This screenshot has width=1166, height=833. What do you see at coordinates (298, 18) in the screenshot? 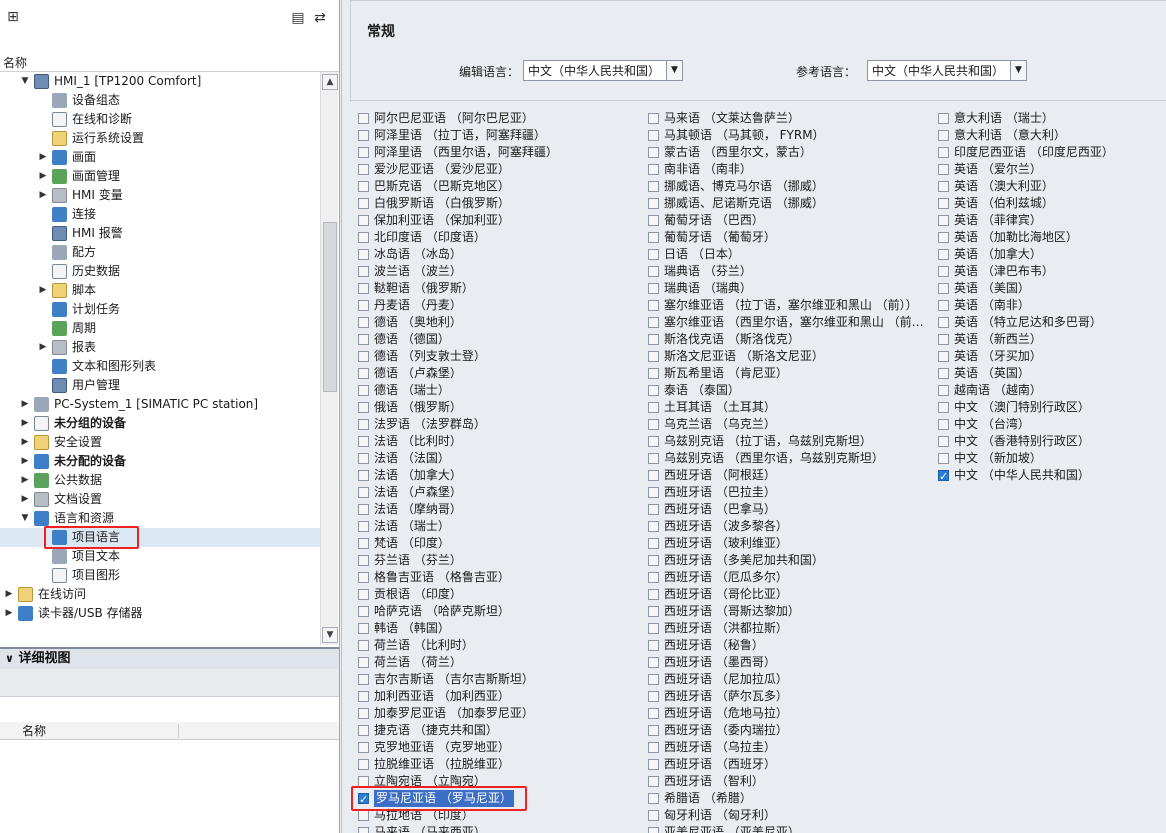
I see `table-view-icon: ▤` at bounding box center [298, 18].